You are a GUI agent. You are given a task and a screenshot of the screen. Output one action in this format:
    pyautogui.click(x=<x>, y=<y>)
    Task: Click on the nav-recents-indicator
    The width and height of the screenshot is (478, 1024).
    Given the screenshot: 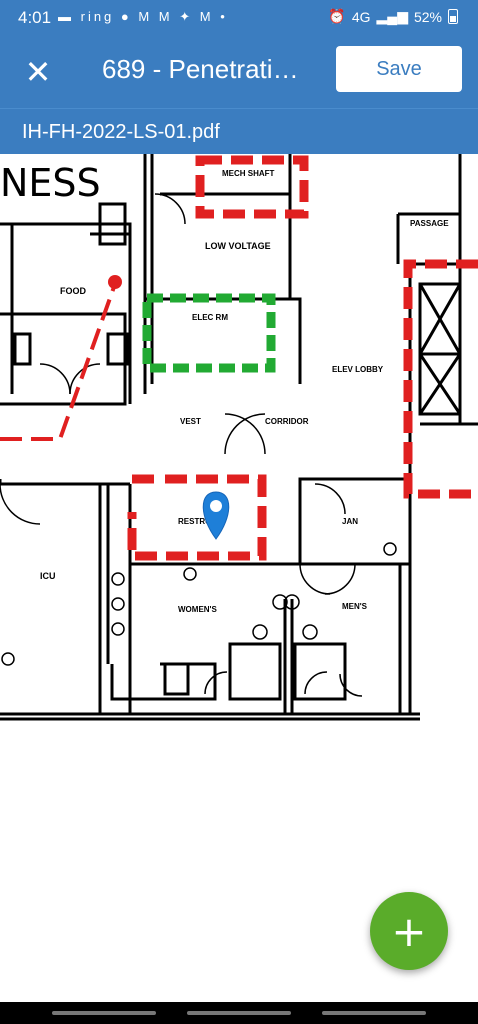 What is the action you would take?
    pyautogui.click(x=104, y=1013)
    